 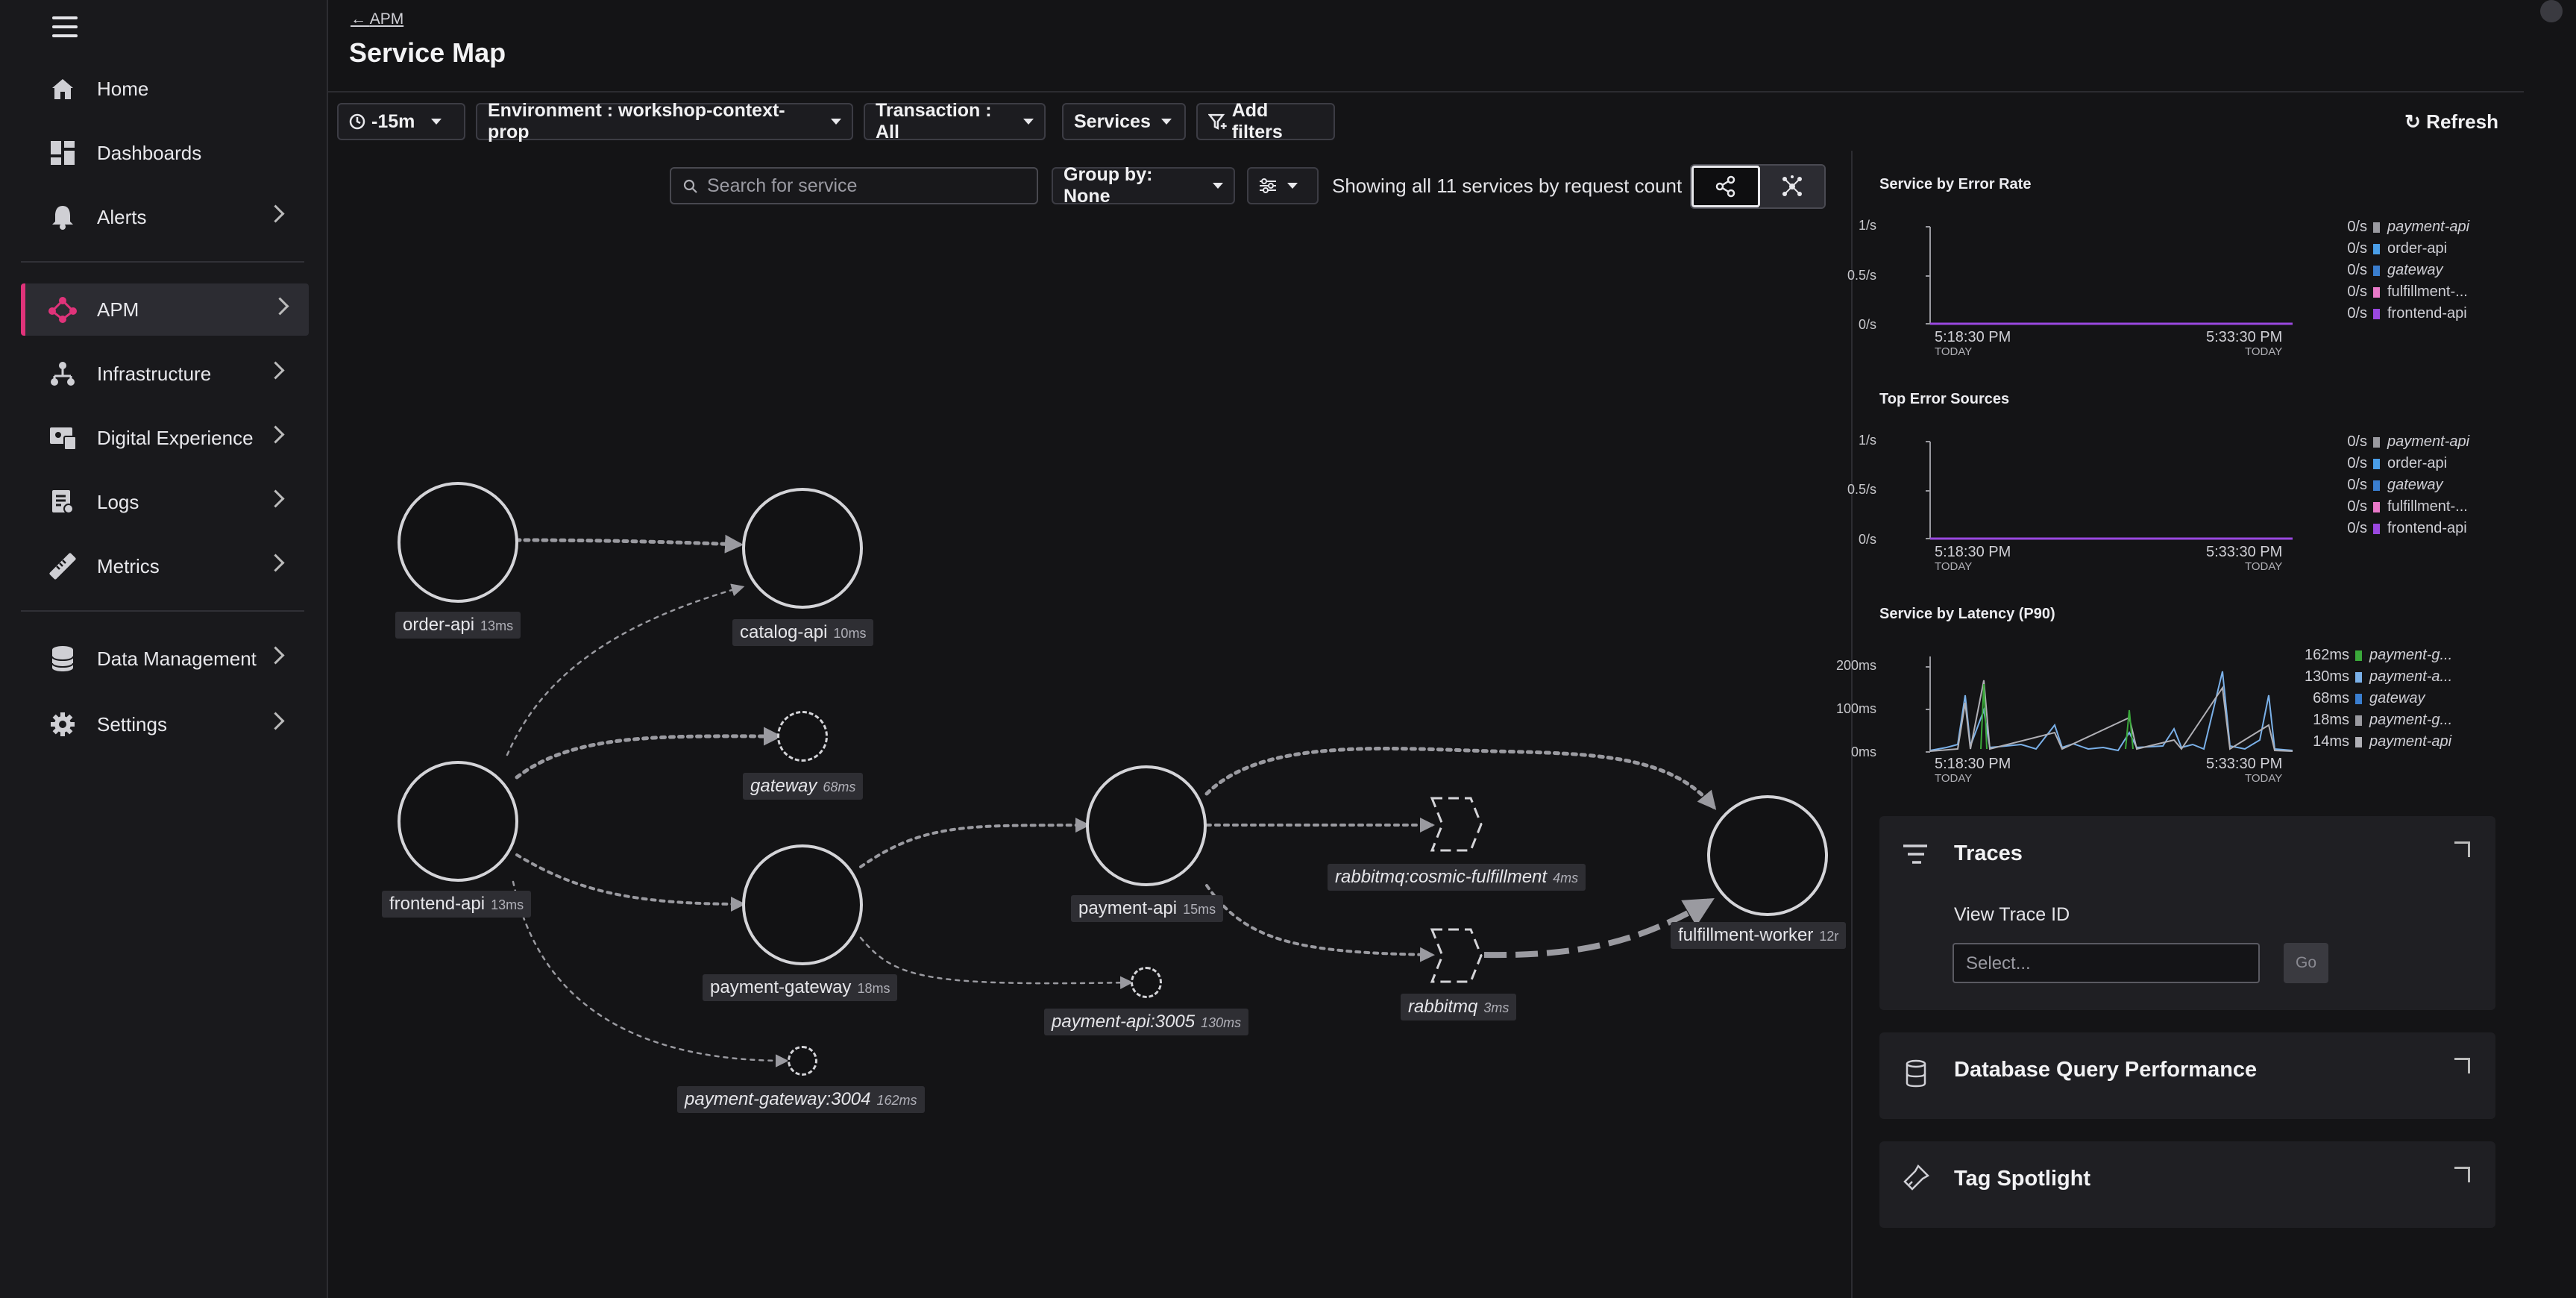 What do you see at coordinates (803, 905) in the screenshot?
I see `service-node-payment-gateway` at bounding box center [803, 905].